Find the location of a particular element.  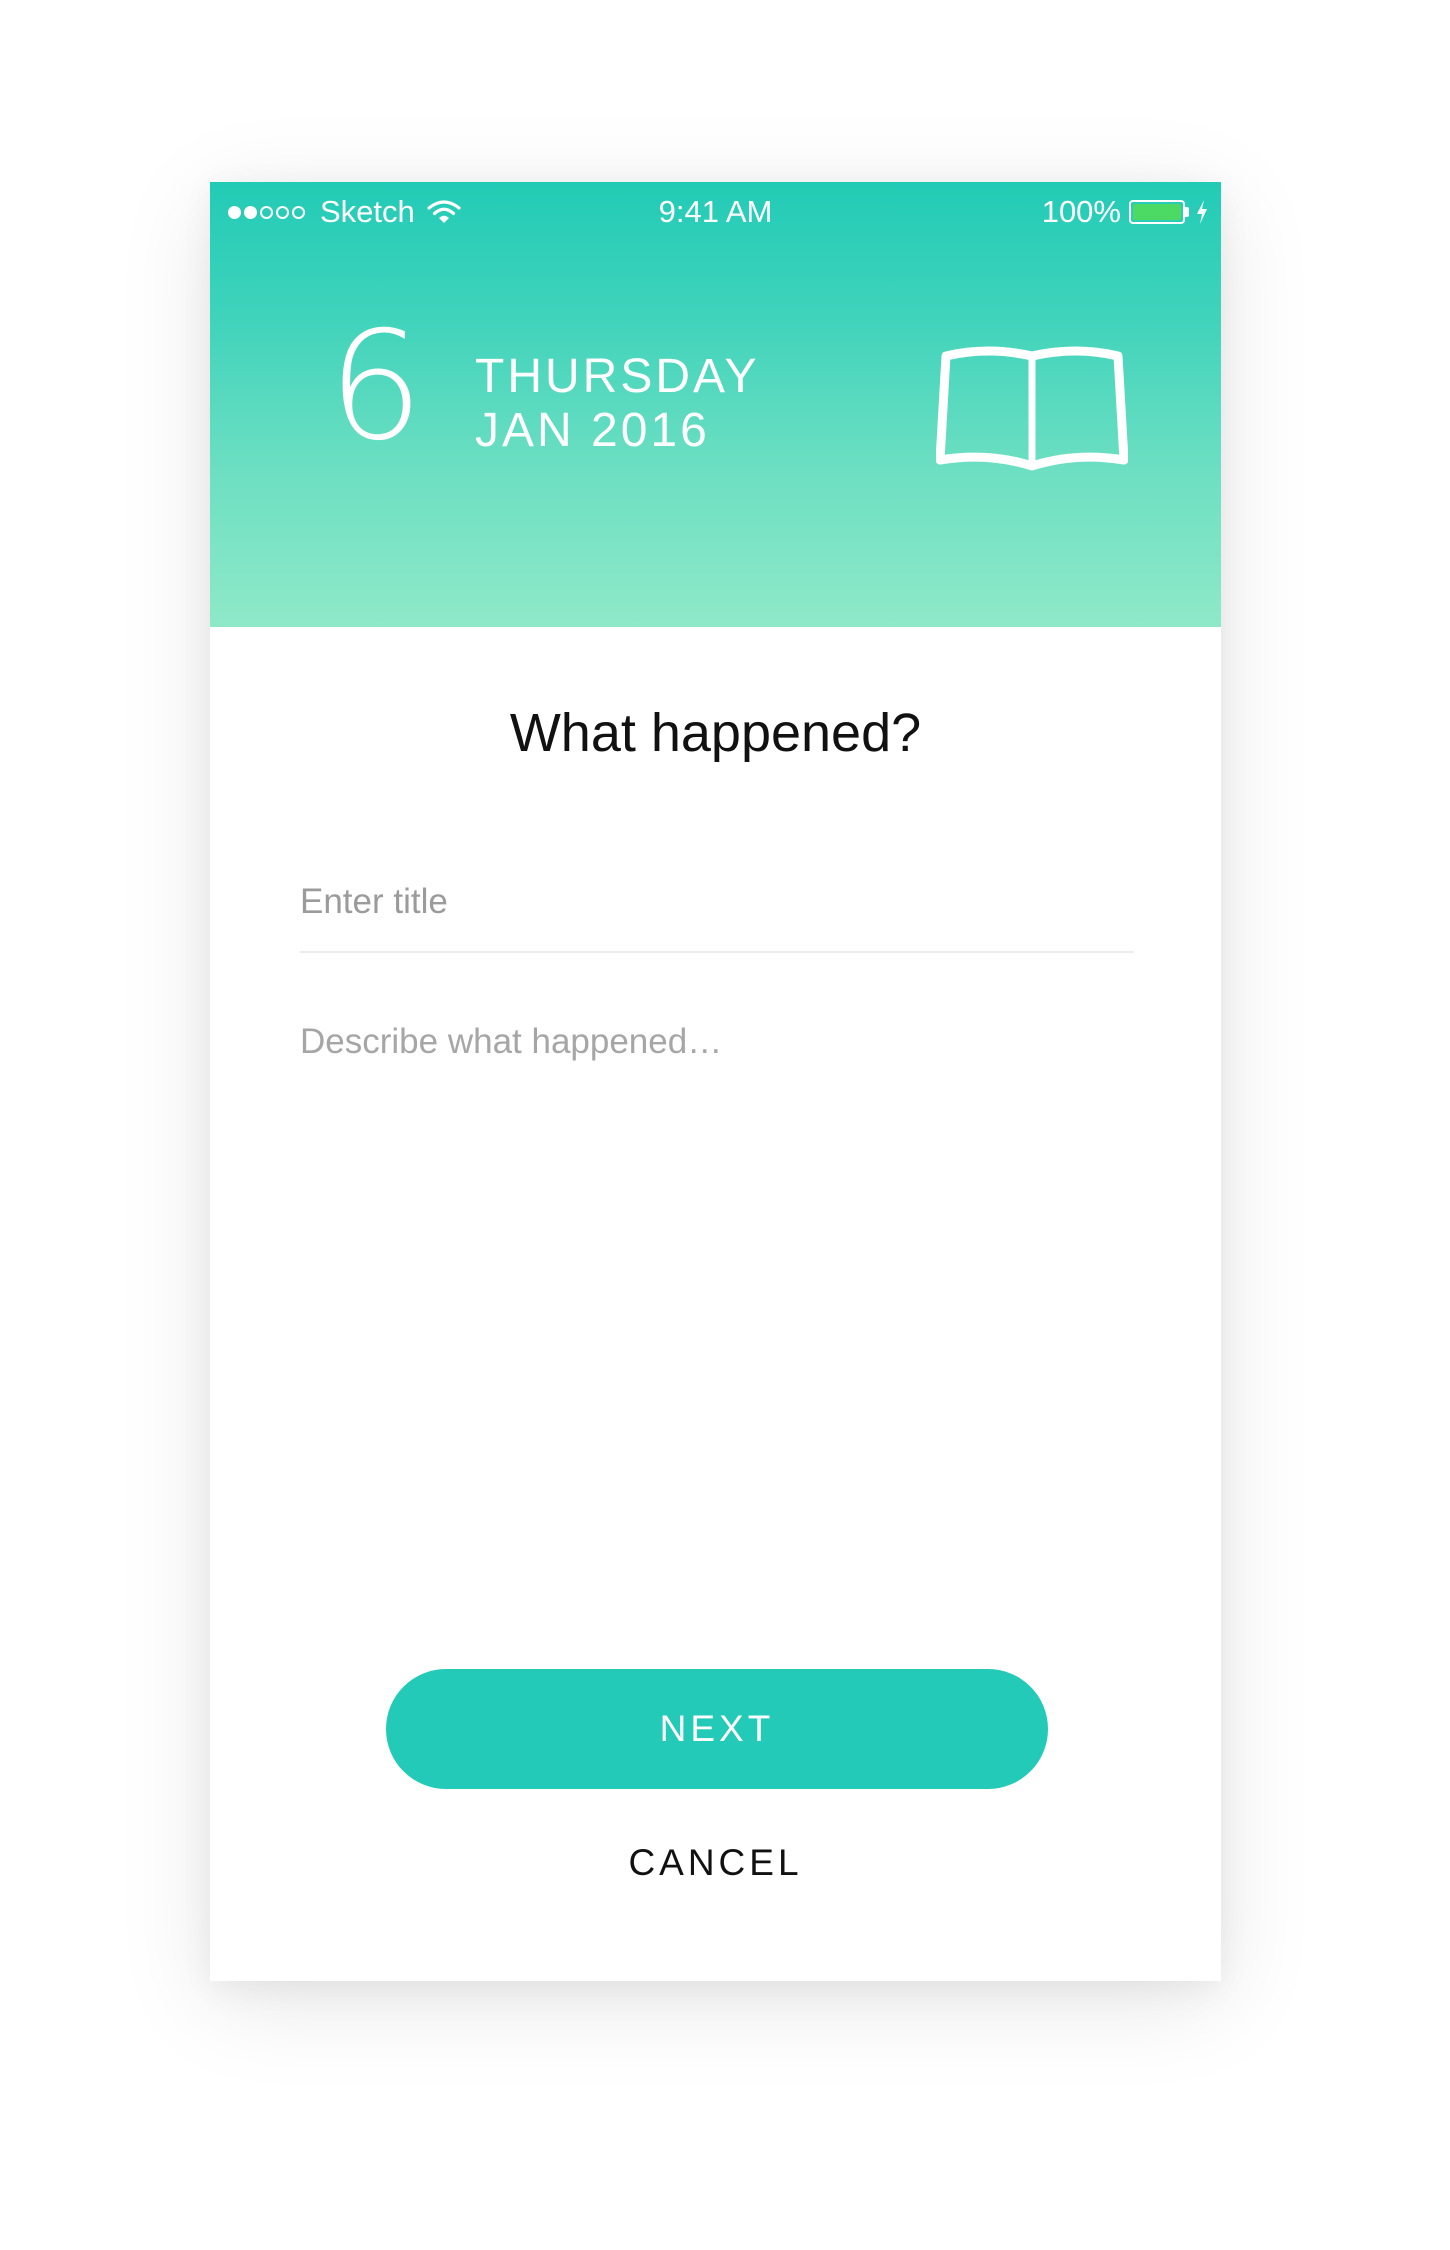

status-bar: Sketch 9:41 AM 100% is located at coordinates (715, 212).